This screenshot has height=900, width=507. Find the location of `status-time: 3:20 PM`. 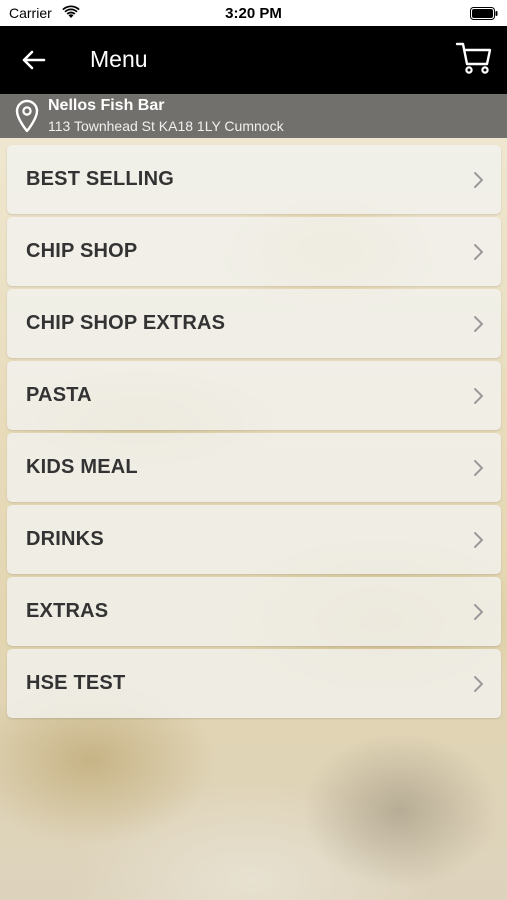

status-time: 3:20 PM is located at coordinates (253, 13).